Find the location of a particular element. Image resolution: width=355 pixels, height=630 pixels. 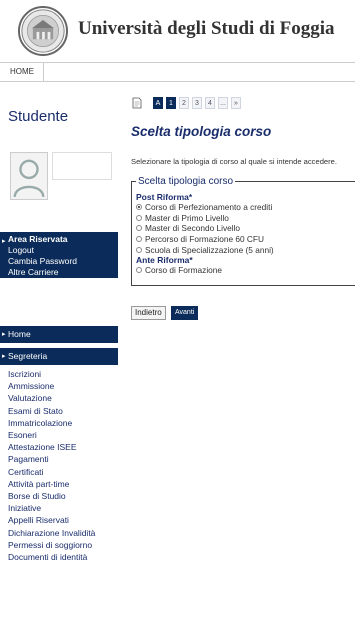

cambia-password-link: Cambia Password is located at coordinates (63, 261).